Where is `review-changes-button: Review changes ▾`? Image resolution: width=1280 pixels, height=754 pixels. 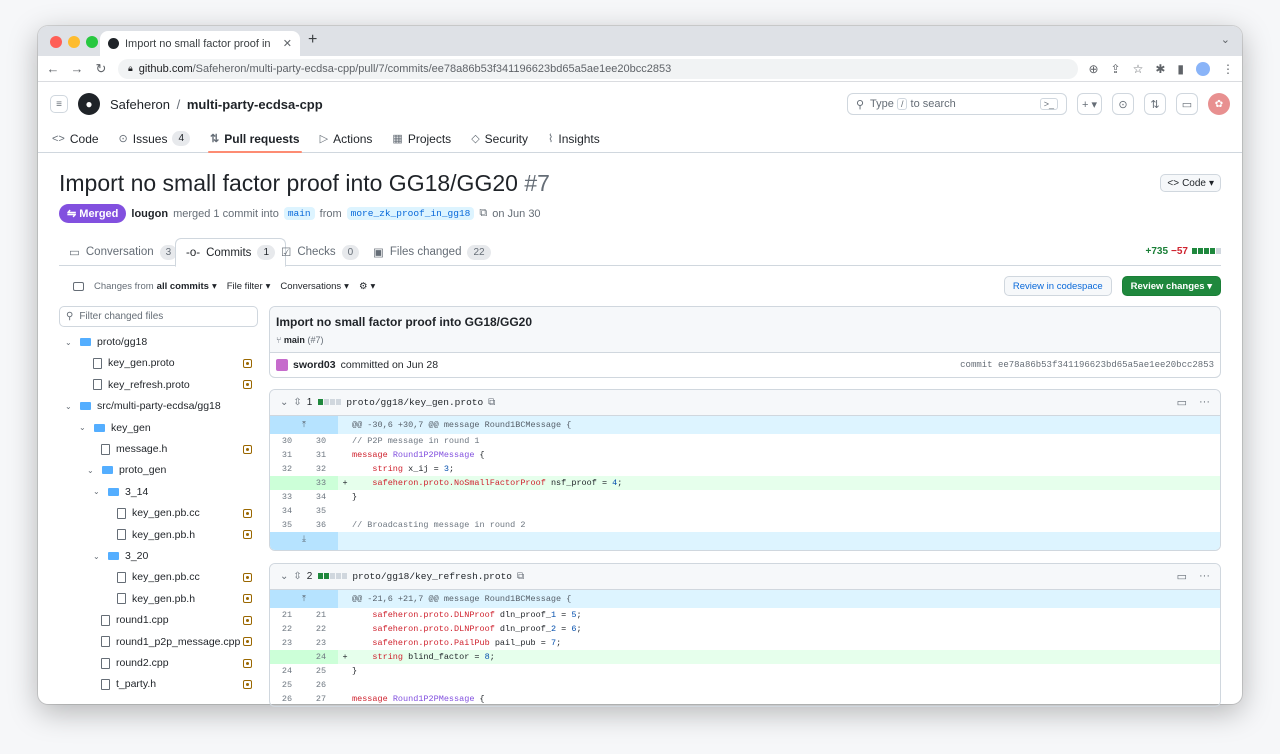 review-changes-button: Review changes ▾ is located at coordinates (1171, 286).